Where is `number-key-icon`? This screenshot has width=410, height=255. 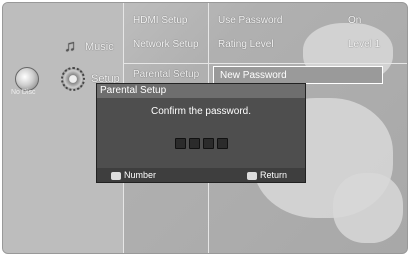 number-key-icon is located at coordinates (116, 175).